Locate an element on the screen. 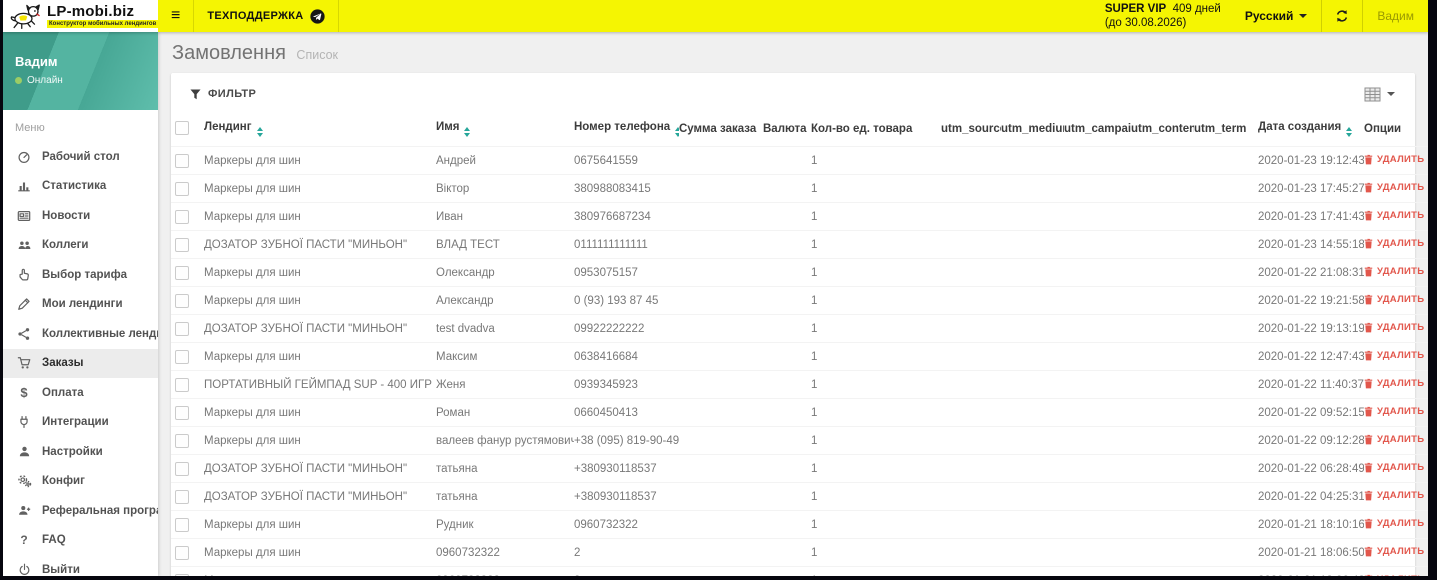 The image size is (1437, 580). sidebar-item-label: Мои лендинги is located at coordinates (82, 304).